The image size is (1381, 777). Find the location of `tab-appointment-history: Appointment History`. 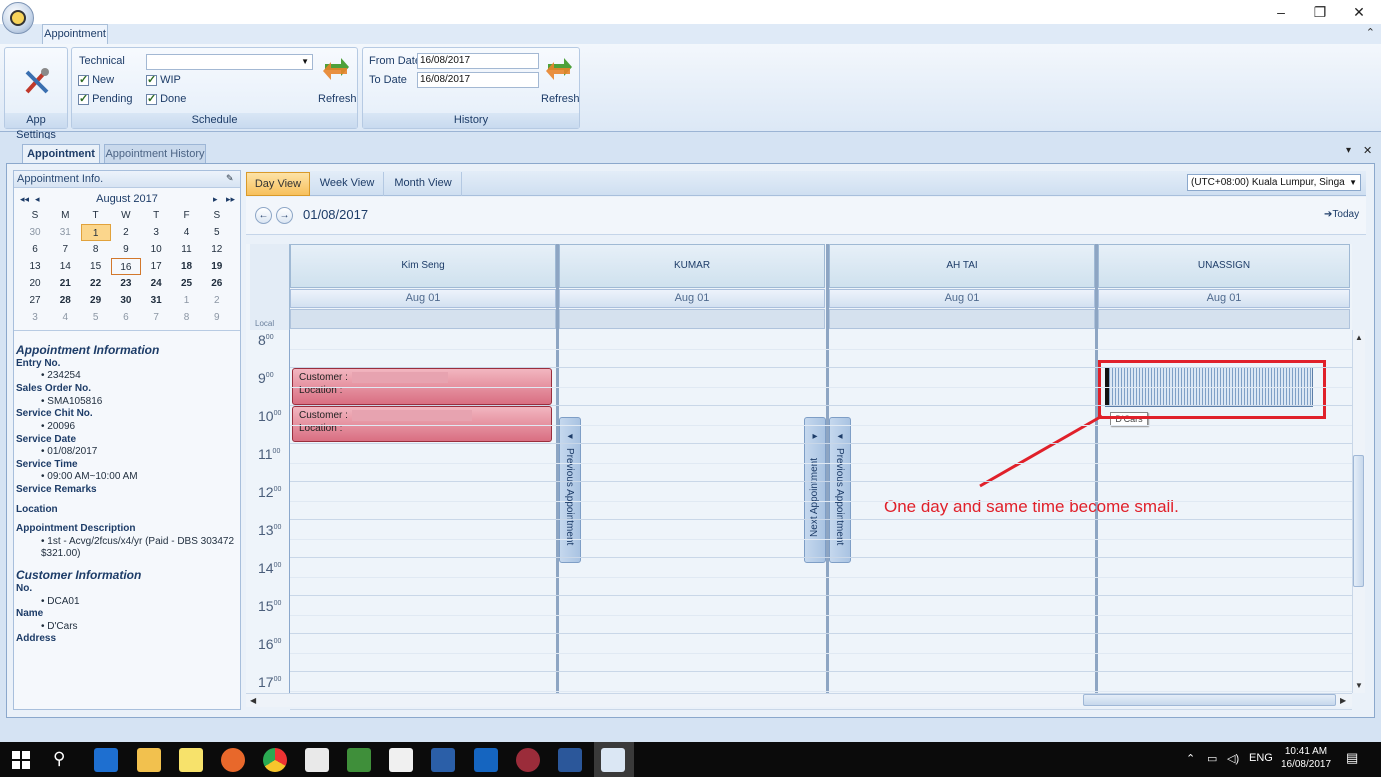

tab-appointment-history: Appointment History is located at coordinates (155, 153).